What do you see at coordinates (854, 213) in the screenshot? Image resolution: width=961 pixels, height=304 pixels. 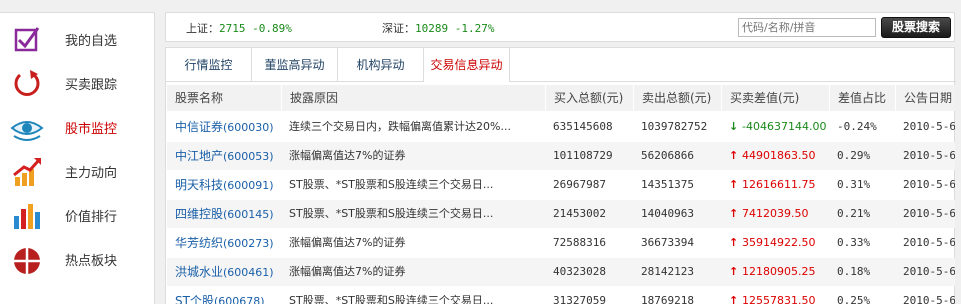 I see `diff-ratio: 0.21%` at bounding box center [854, 213].